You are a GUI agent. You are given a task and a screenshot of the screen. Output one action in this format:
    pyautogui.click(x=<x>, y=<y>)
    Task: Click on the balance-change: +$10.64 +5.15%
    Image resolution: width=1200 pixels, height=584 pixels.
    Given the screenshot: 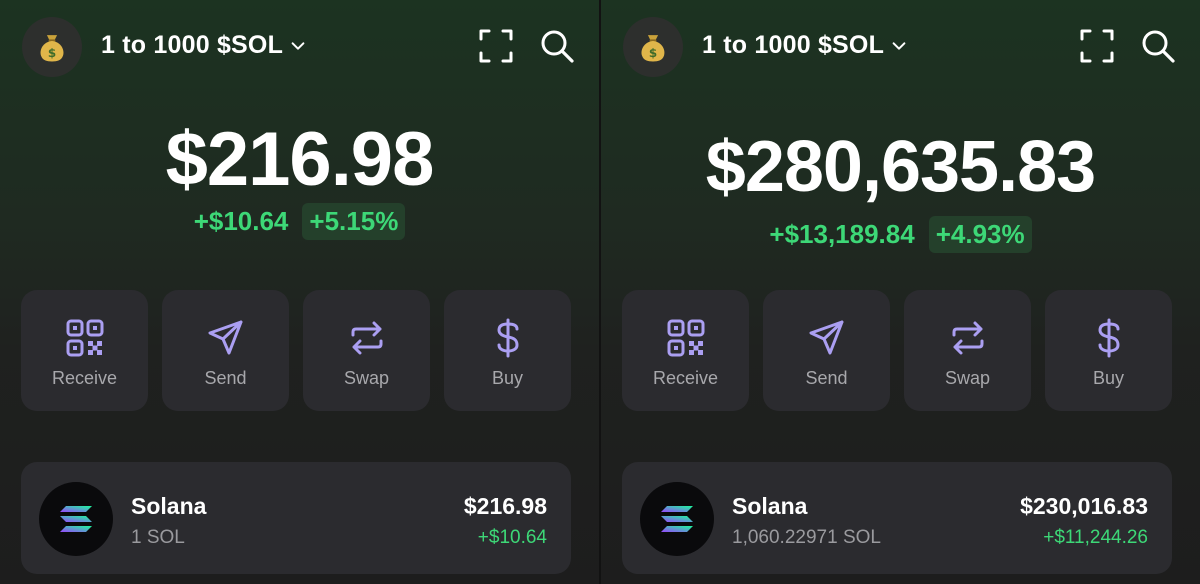 What is the action you would take?
    pyautogui.click(x=299, y=221)
    